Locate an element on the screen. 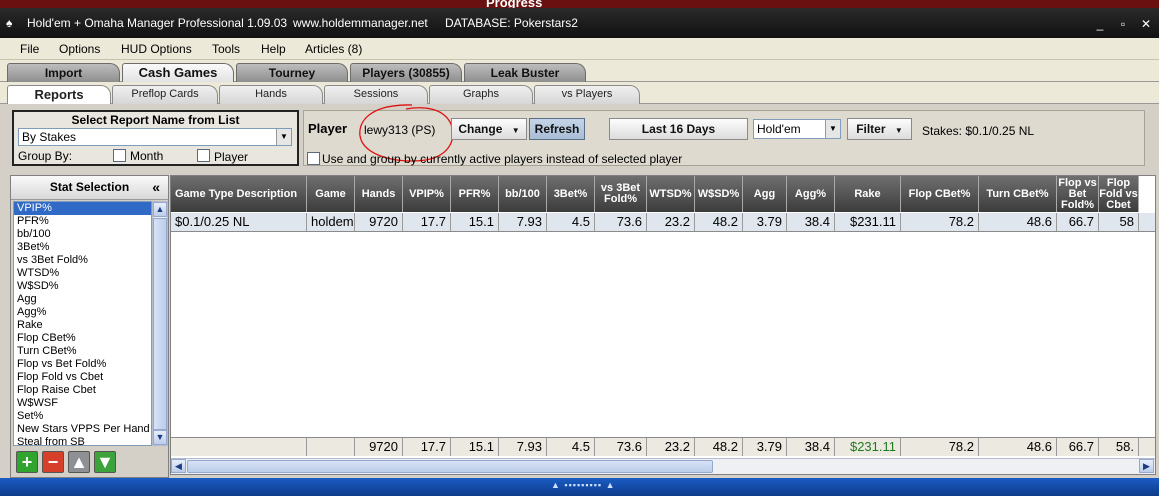 This screenshot has height=496, width=1159. table-horizontal-scrollbar: ◀ ▶ is located at coordinates (663, 466).